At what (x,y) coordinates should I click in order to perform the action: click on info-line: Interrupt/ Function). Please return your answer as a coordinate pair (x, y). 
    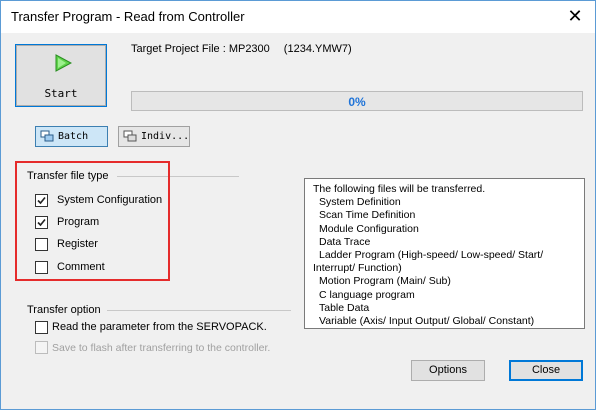
    Looking at the image, I should click on (357, 268).